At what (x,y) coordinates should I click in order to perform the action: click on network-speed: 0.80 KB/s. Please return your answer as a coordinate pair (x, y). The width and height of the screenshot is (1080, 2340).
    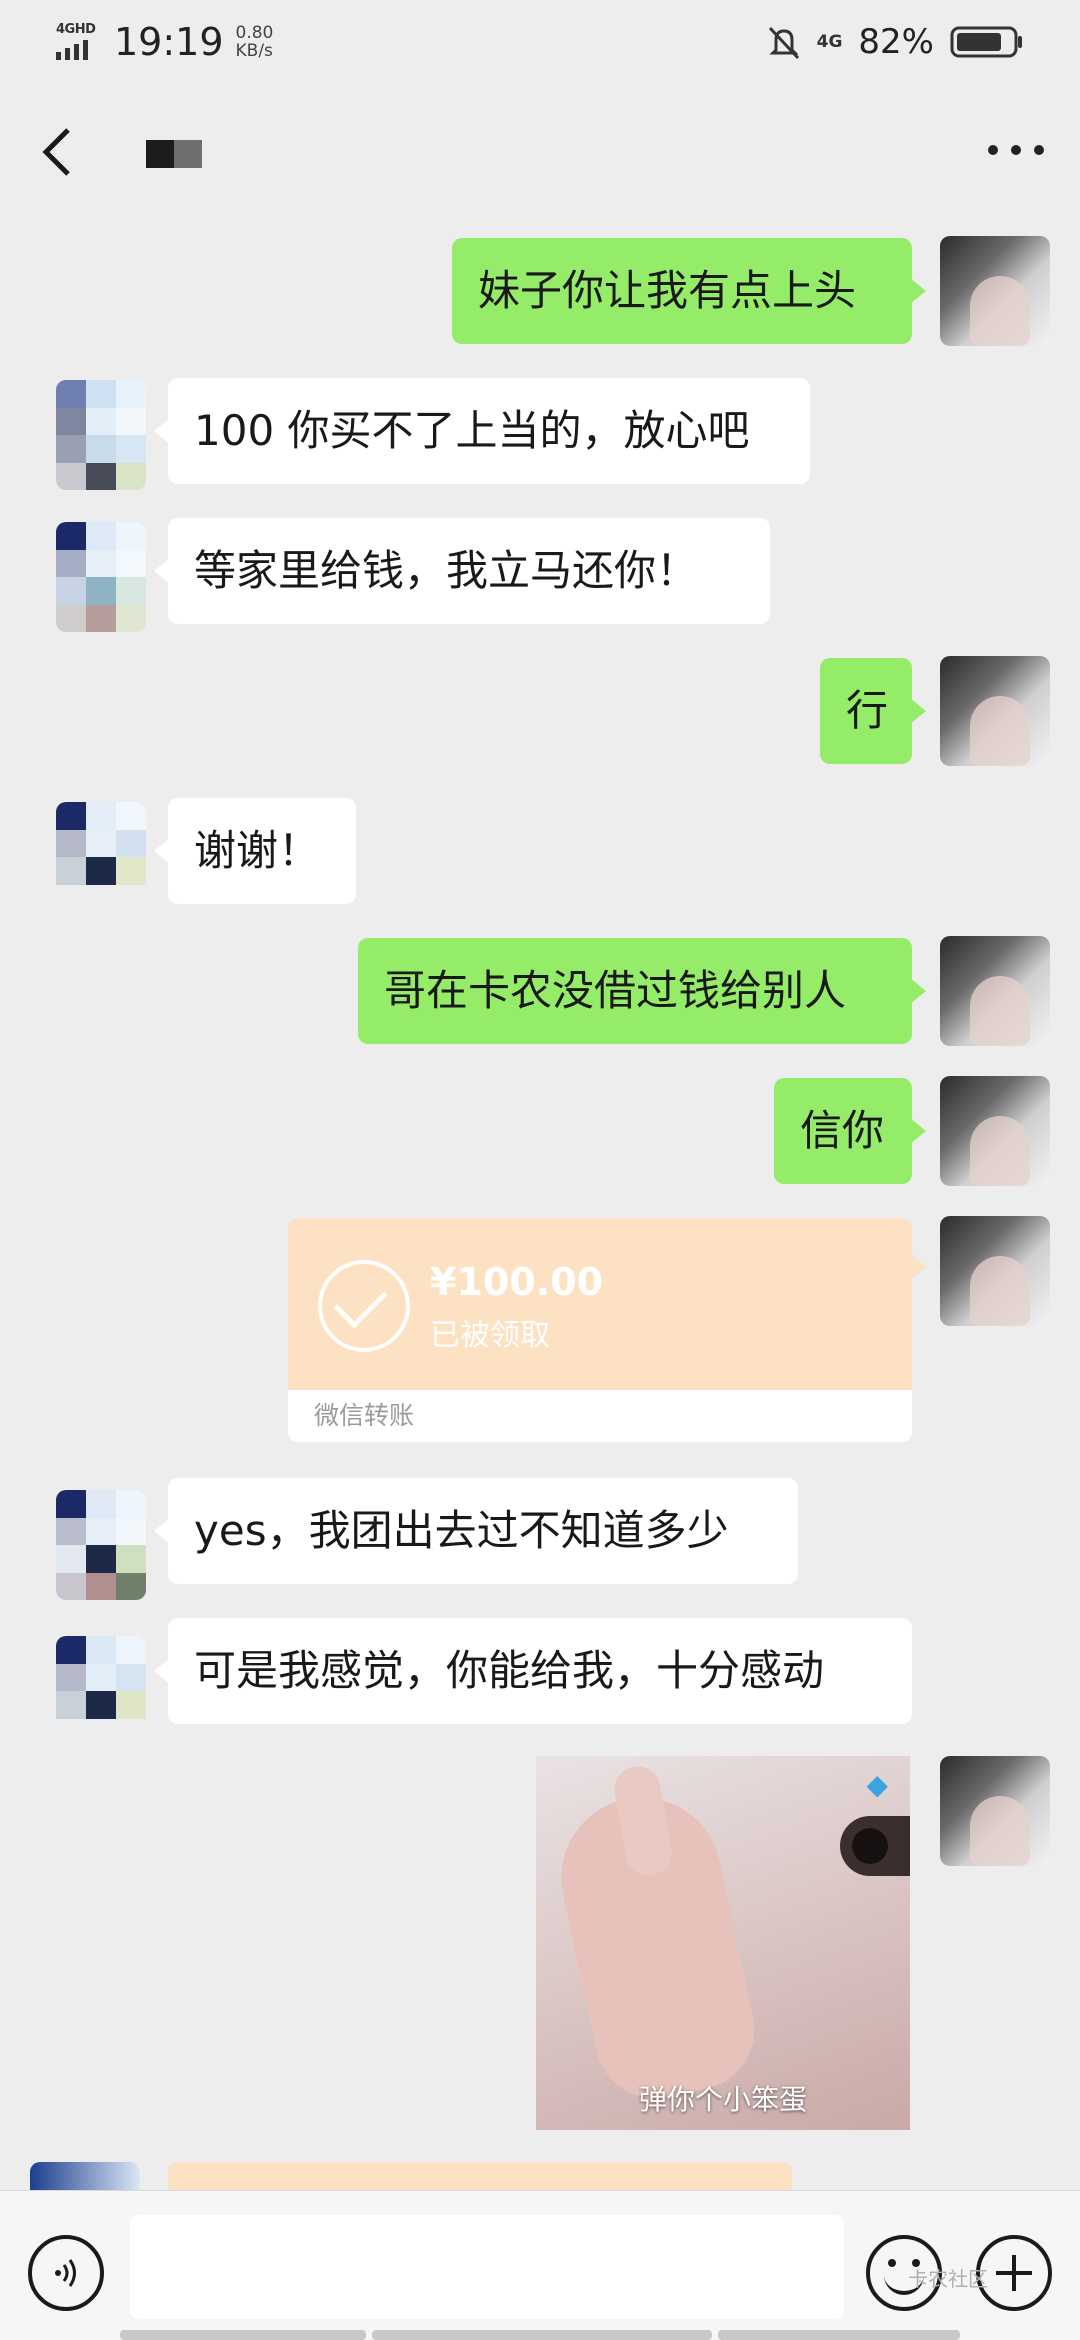
    Looking at the image, I should click on (255, 42).